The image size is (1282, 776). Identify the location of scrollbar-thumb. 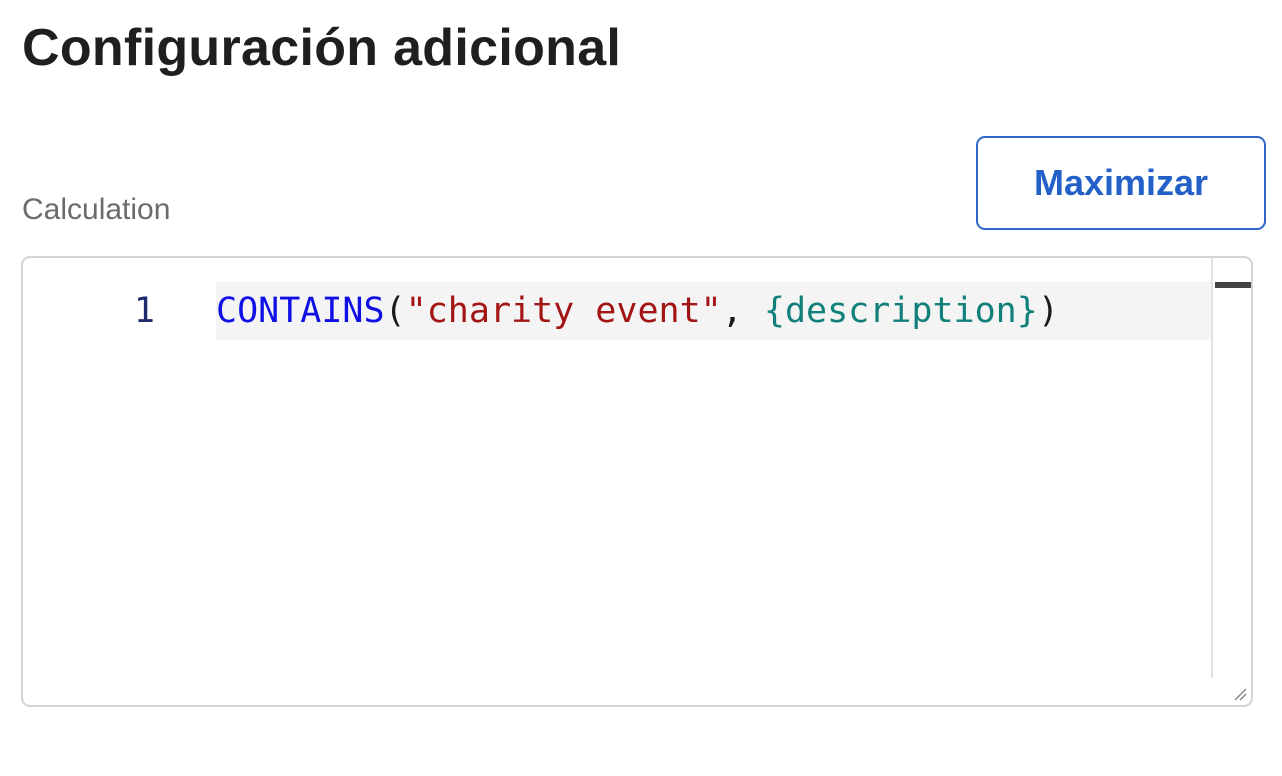
(1233, 285).